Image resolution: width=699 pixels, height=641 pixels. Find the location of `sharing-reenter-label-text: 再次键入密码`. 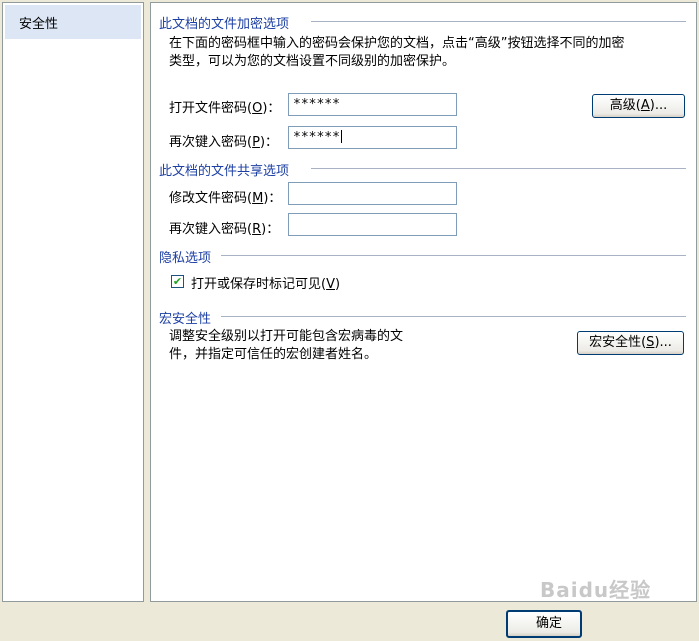

sharing-reenter-label-text: 再次键入密码 is located at coordinates (208, 229).